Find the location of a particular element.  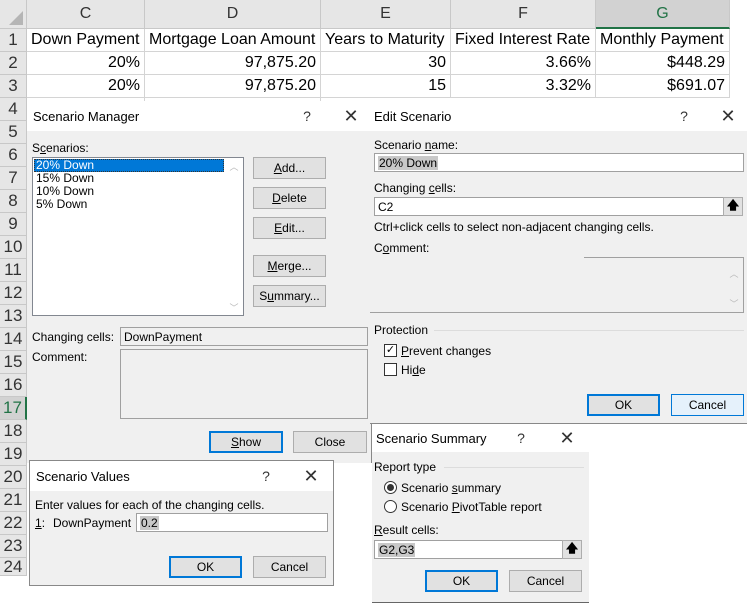

dialog-title-text: Edit Scenario is located at coordinates (413, 116).